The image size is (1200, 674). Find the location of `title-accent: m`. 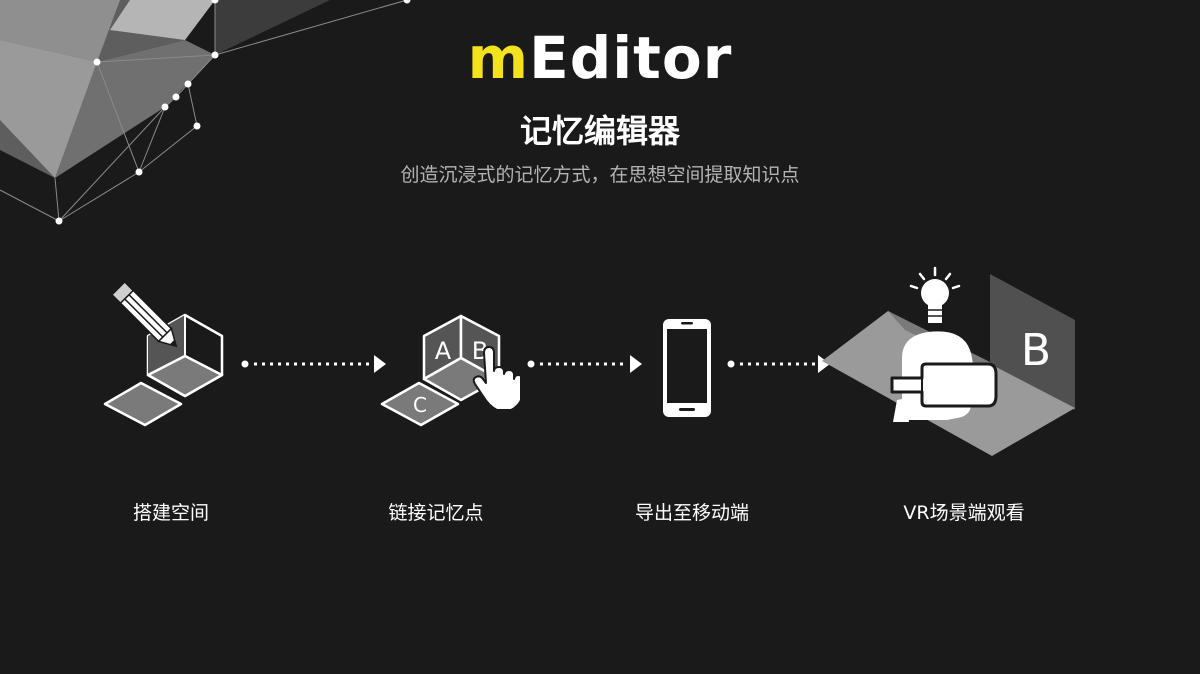

title-accent: m is located at coordinates (498, 58).